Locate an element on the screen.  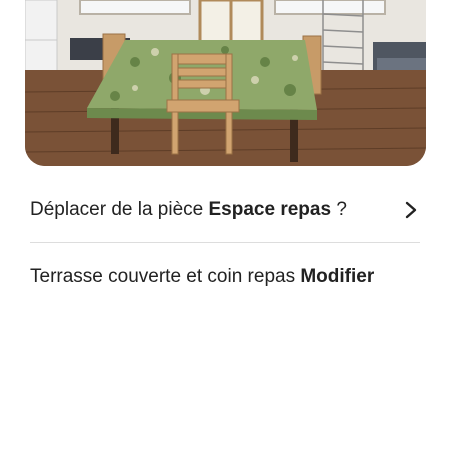
section-divider is located at coordinates (225, 242).